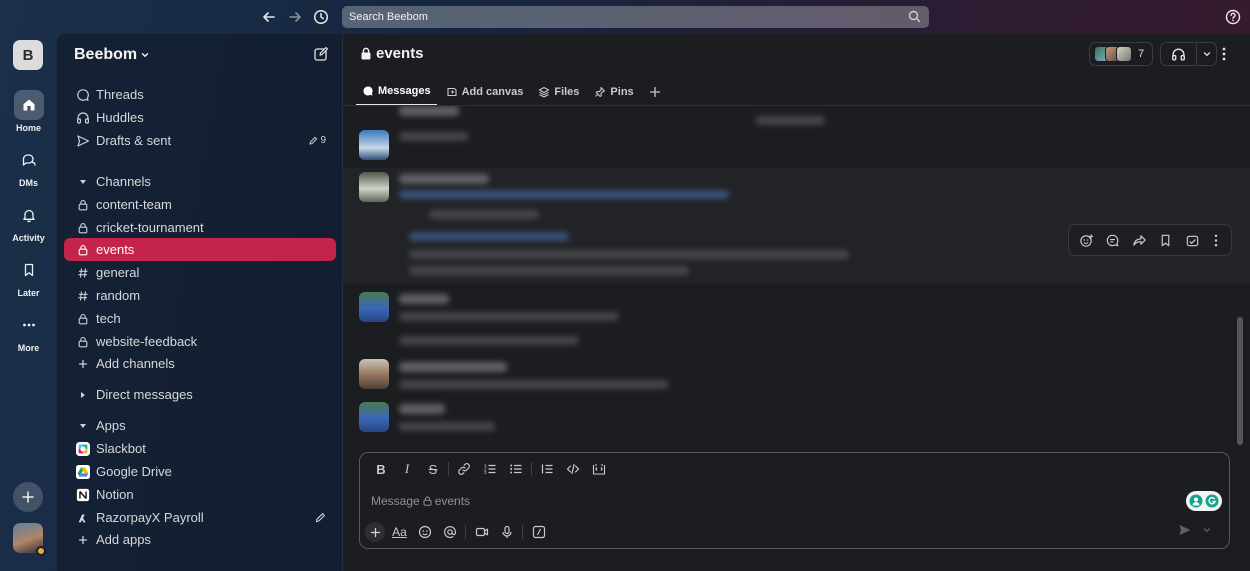 This screenshot has height=571, width=1250. Describe the element at coordinates (200, 341) in the screenshot. I see `sidebar-item-channel: website-feedback` at that location.